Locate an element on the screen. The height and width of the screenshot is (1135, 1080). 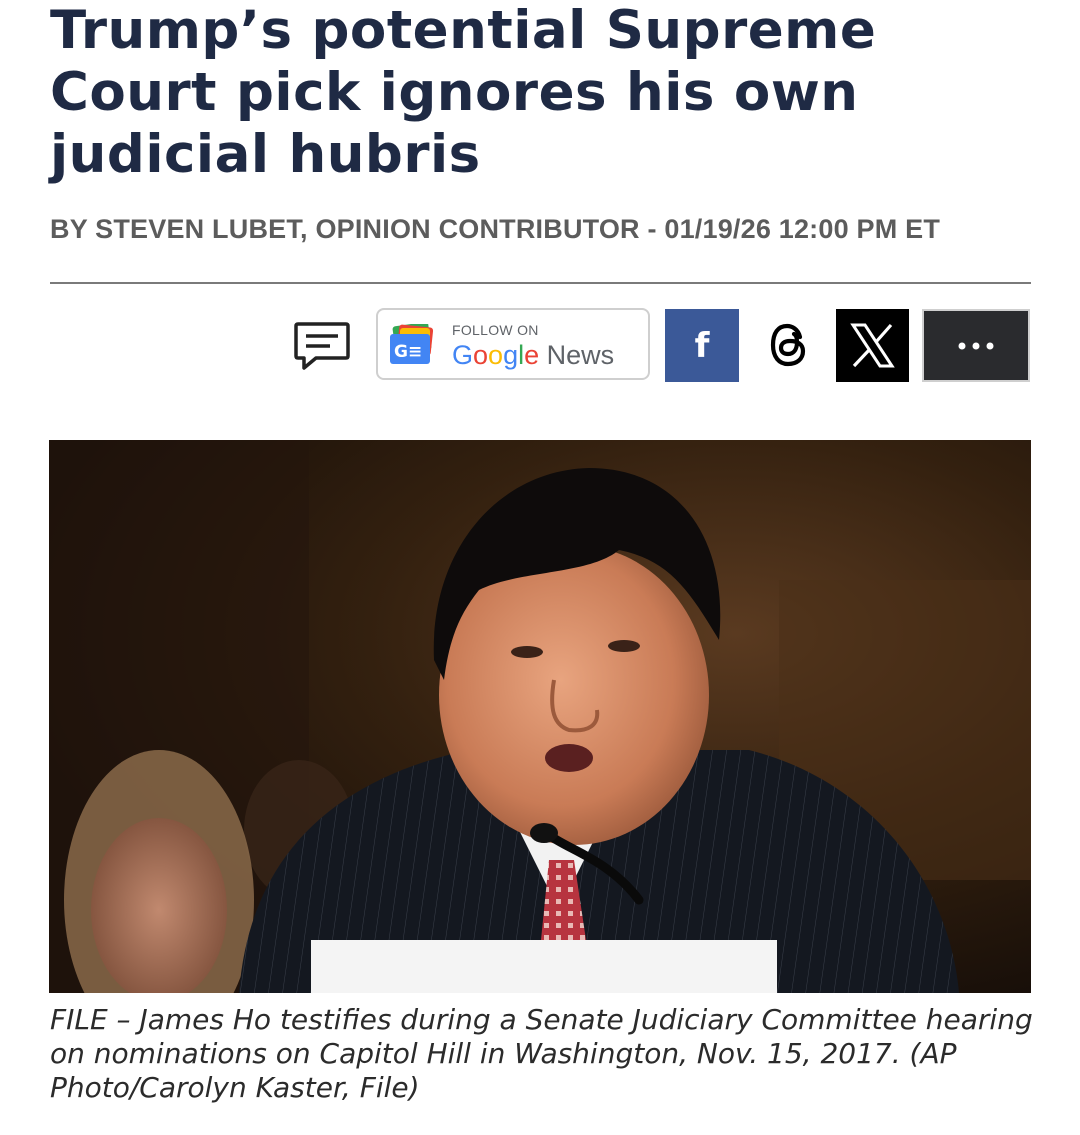
x-logo-icon is located at coordinates (872, 345).